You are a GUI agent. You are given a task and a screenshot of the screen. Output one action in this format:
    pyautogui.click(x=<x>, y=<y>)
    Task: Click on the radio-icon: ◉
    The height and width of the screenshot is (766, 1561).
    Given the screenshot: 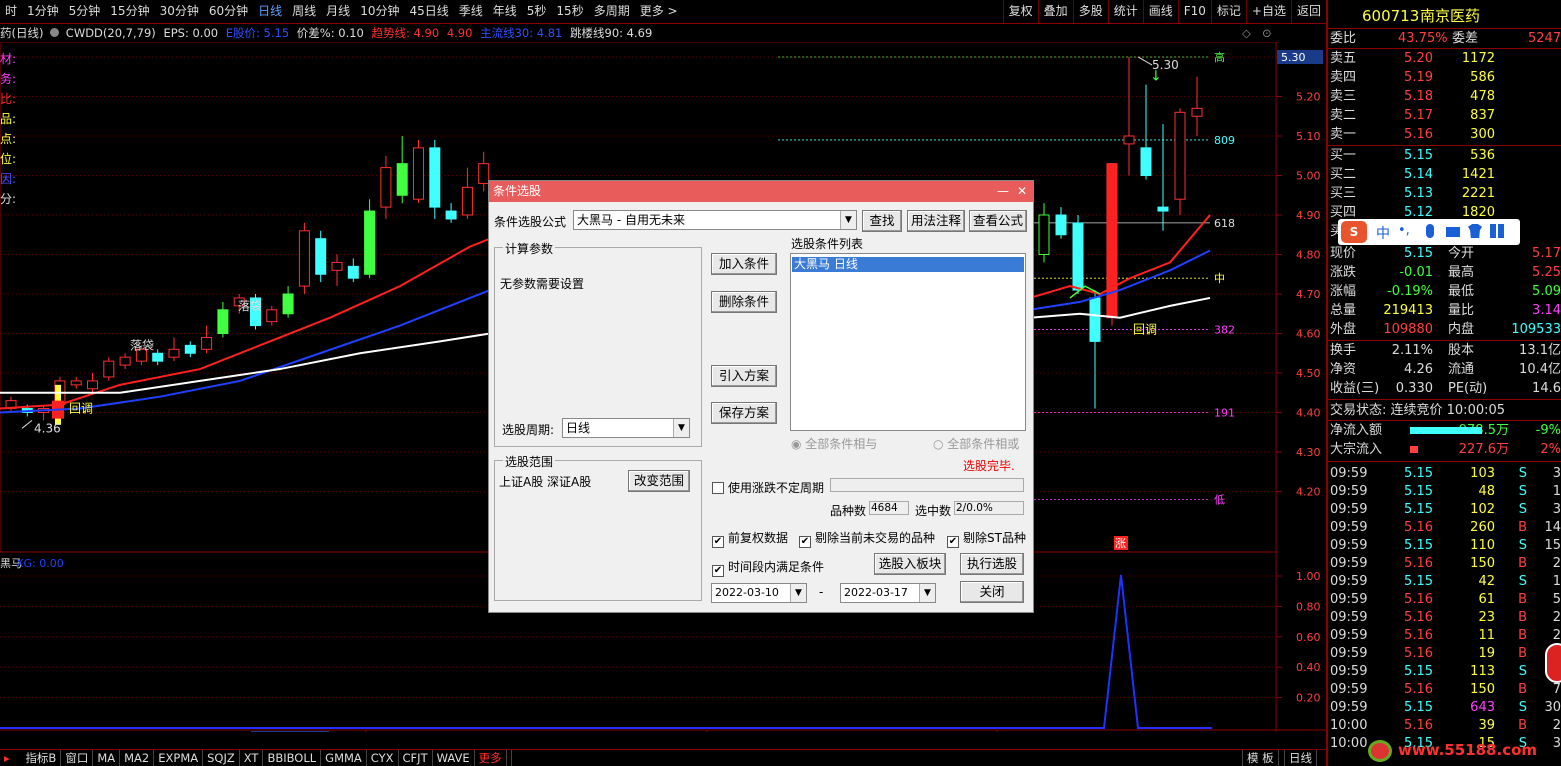 What is the action you would take?
    pyautogui.click(x=798, y=444)
    